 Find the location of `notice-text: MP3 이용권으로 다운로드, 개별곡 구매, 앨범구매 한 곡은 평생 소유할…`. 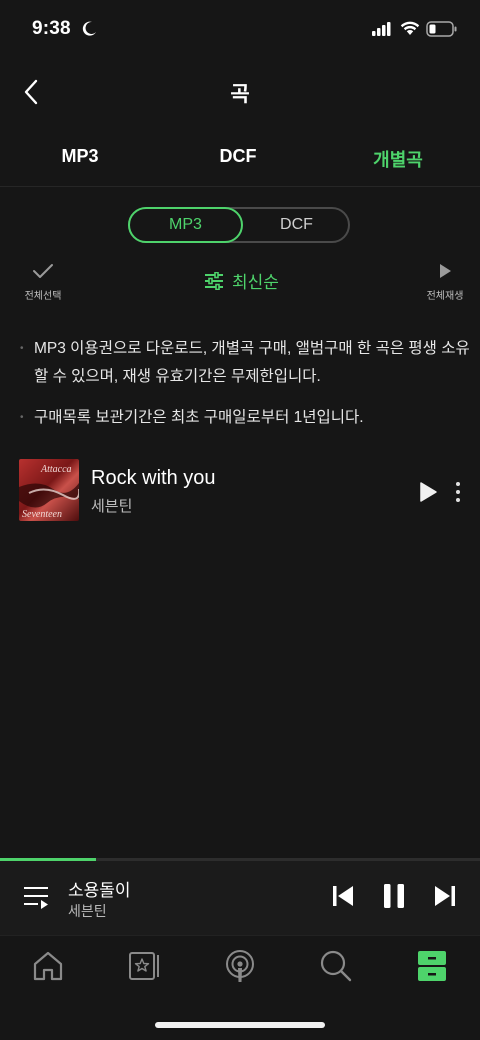

notice-text: MP3 이용권으로 다운로드, 개별곡 구매, 앨범구매 한 곡은 평생 소유할… is located at coordinates (252, 362).